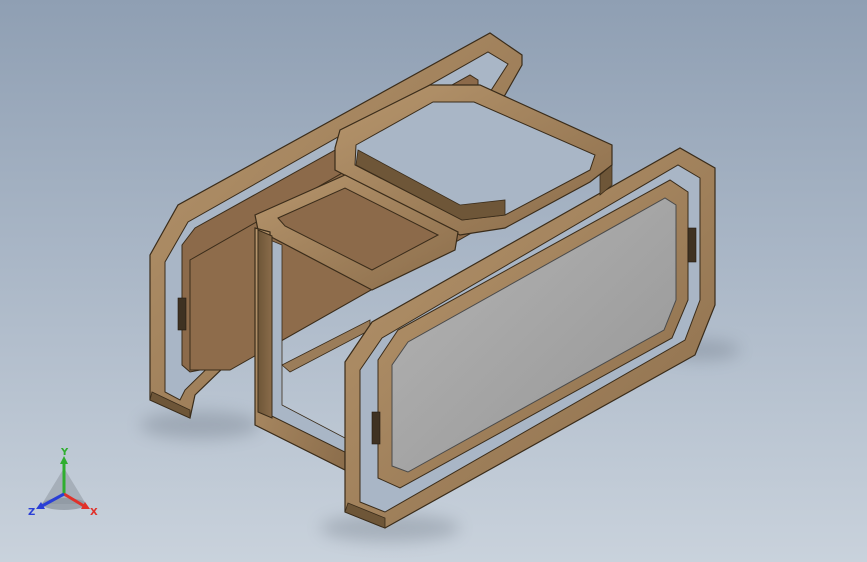  I want to click on coordinate-triad: Y X Z, so click(67, 486).